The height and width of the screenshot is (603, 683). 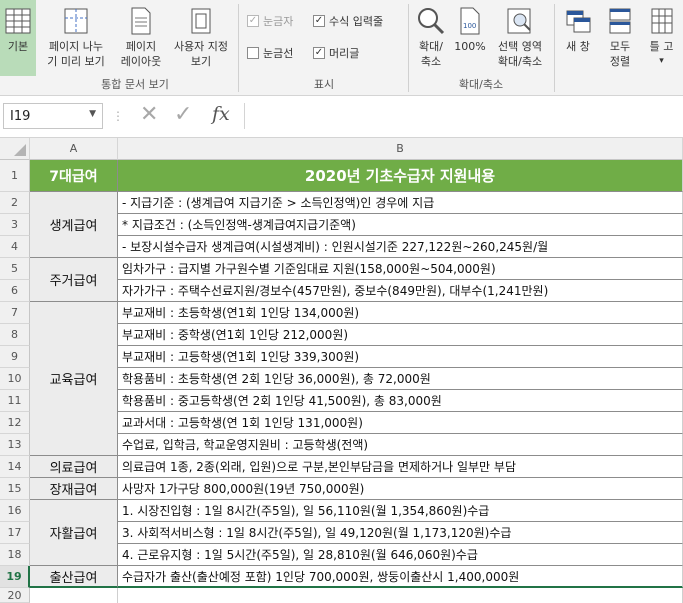 What do you see at coordinates (15, 577) in the screenshot?
I see `row-header-19: 19` at bounding box center [15, 577].